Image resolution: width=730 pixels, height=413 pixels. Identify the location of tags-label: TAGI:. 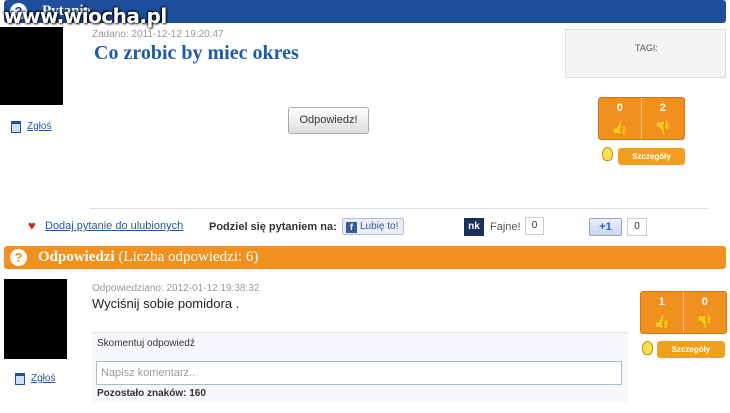
(646, 48).